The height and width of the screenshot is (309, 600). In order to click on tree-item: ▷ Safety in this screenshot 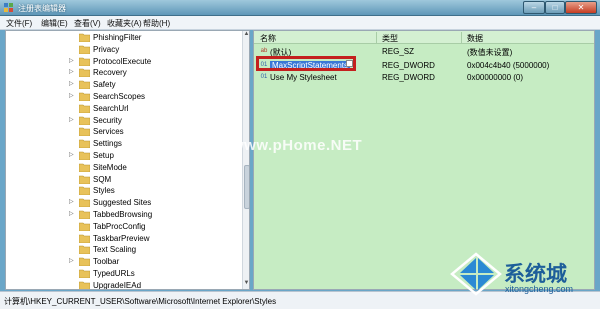, I will do `click(124, 85)`.